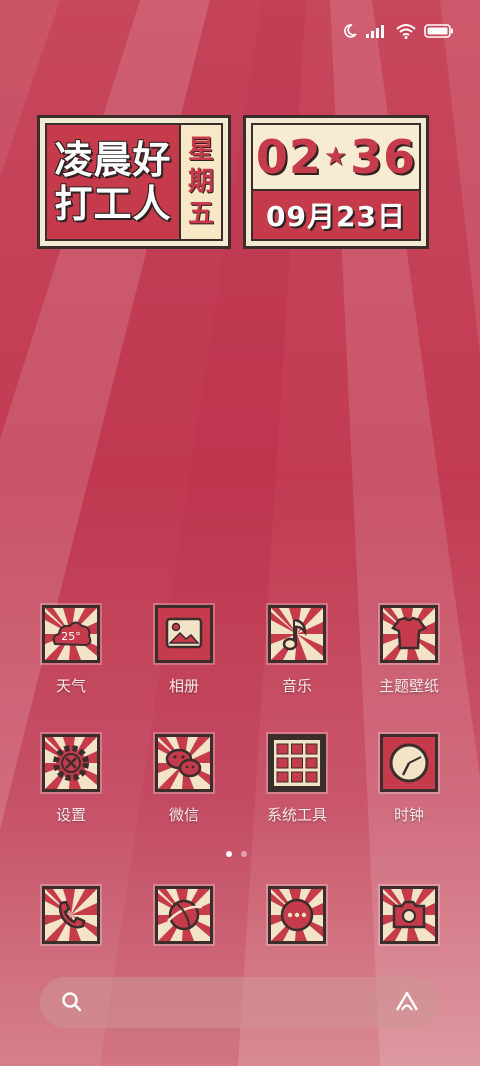 The image size is (480, 1066). I want to click on greeting-widget: 凌晨好 打工人 星 期 五, so click(134, 182).